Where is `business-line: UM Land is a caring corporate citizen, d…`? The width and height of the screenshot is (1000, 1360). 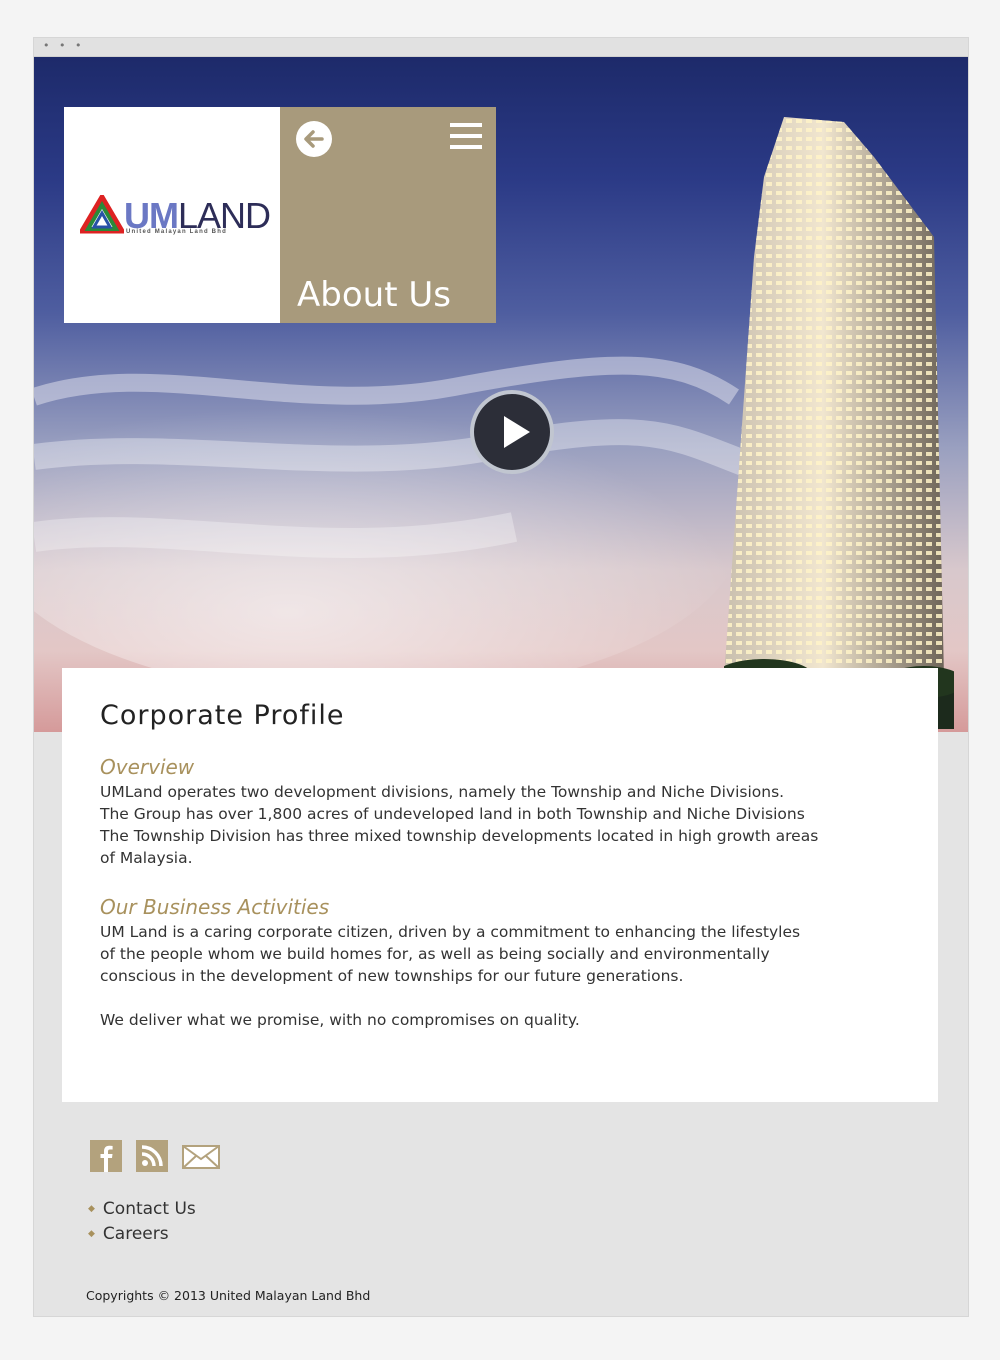 business-line: UM Land is a caring corporate citizen, d… is located at coordinates (450, 932).